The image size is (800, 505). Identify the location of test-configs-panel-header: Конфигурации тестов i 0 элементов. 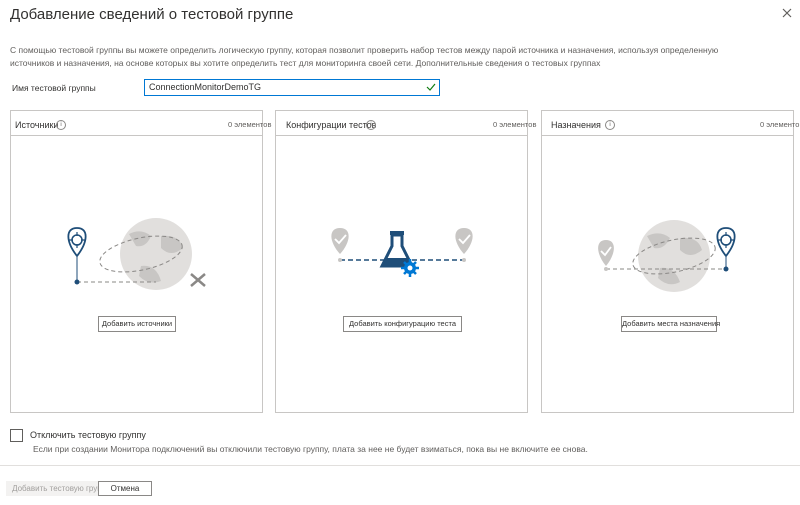
(406, 123).